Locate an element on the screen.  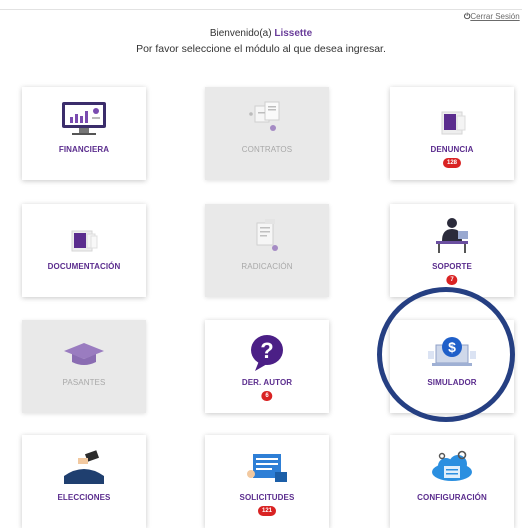
module-label: CONTRATOS is located at coordinates (267, 149).